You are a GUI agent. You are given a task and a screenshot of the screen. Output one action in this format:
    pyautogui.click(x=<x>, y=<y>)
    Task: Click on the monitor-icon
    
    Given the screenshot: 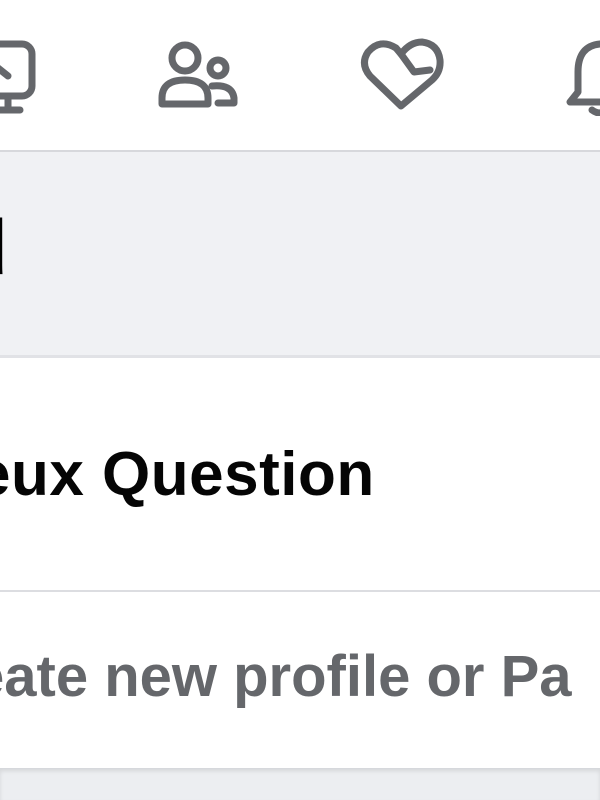 What is the action you would take?
    pyautogui.click(x=26, y=76)
    